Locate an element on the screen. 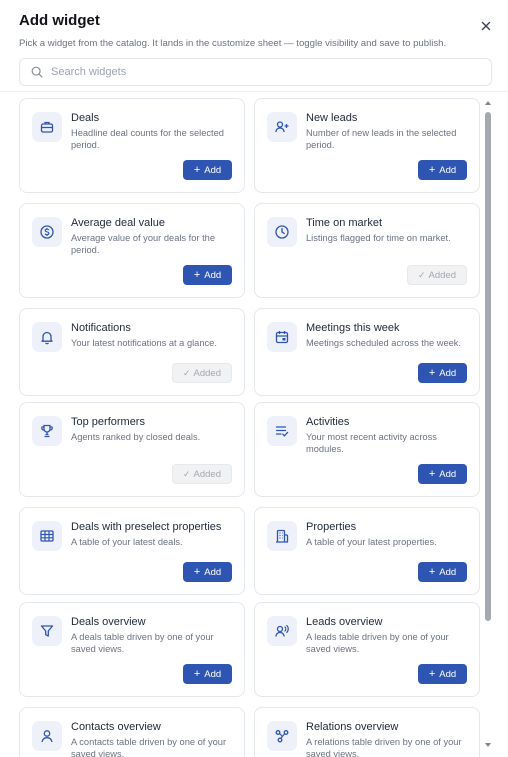 The image size is (508, 757). search-icon is located at coordinates (37, 72).